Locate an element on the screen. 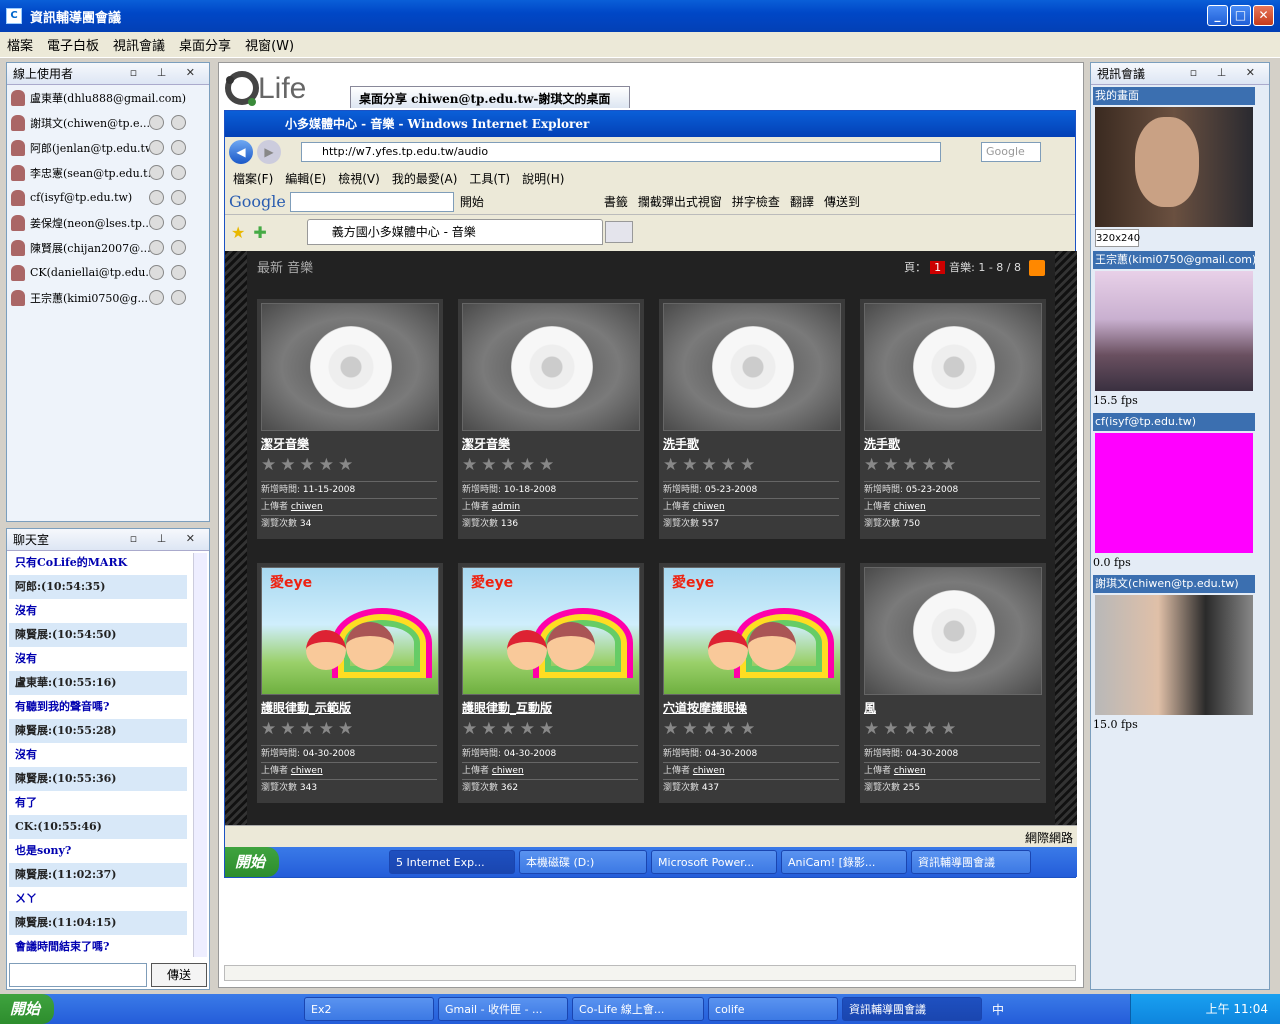  music-title: 穴道按摩護眼操 is located at coordinates (705, 707).